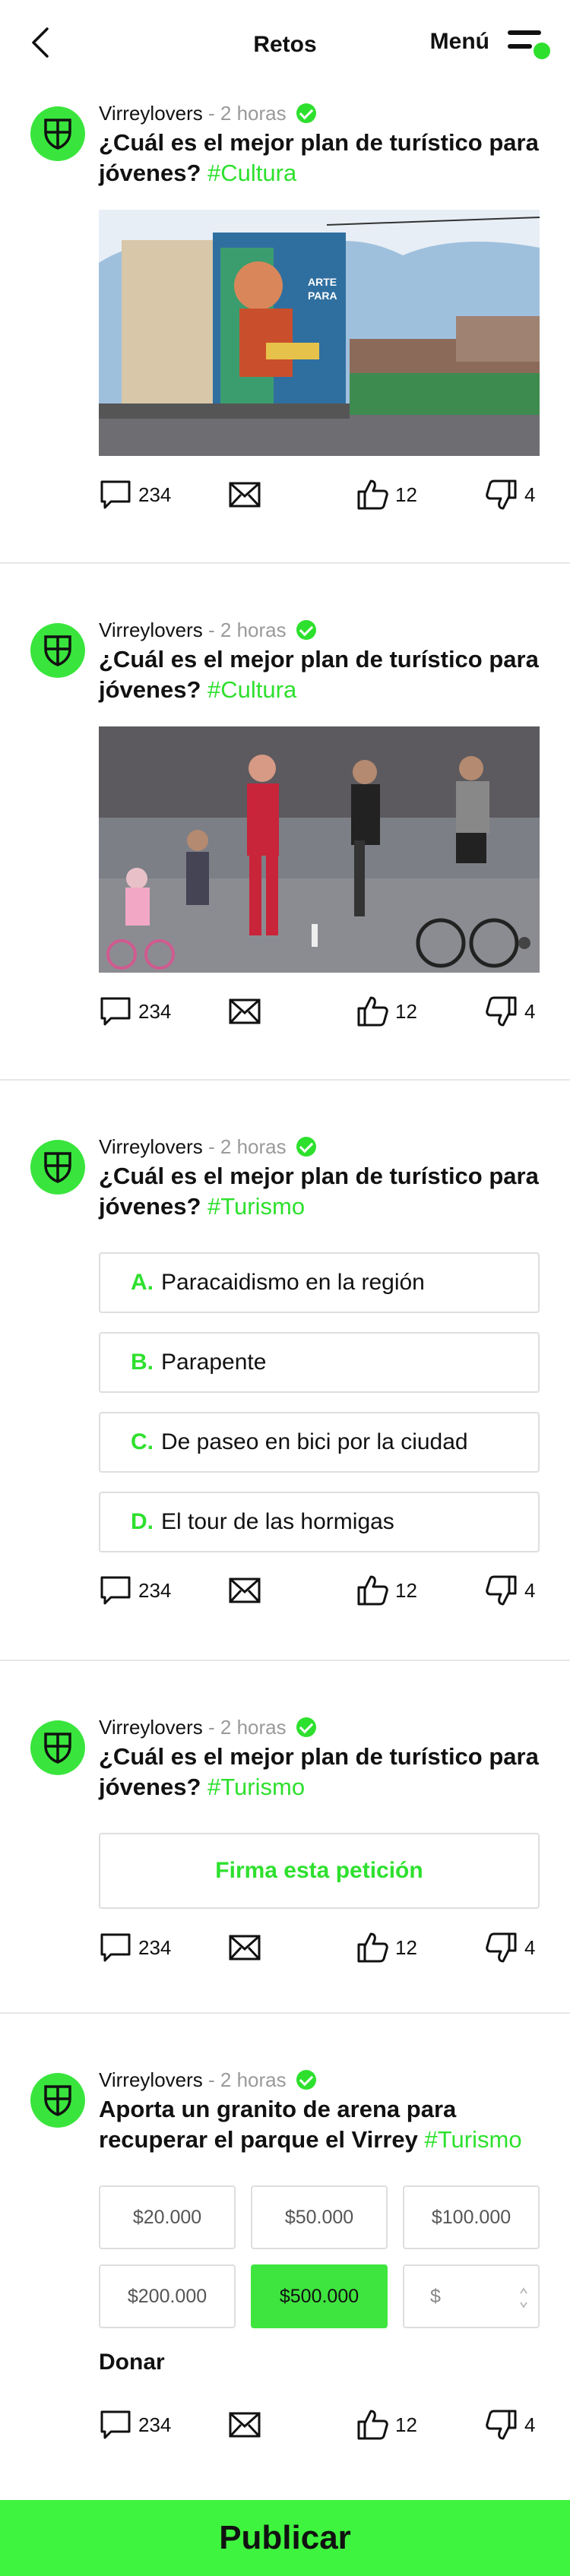 The image size is (570, 2576). Describe the element at coordinates (320, 1871) in the screenshot. I see `sign-petition-button: Firma esta petición` at that location.